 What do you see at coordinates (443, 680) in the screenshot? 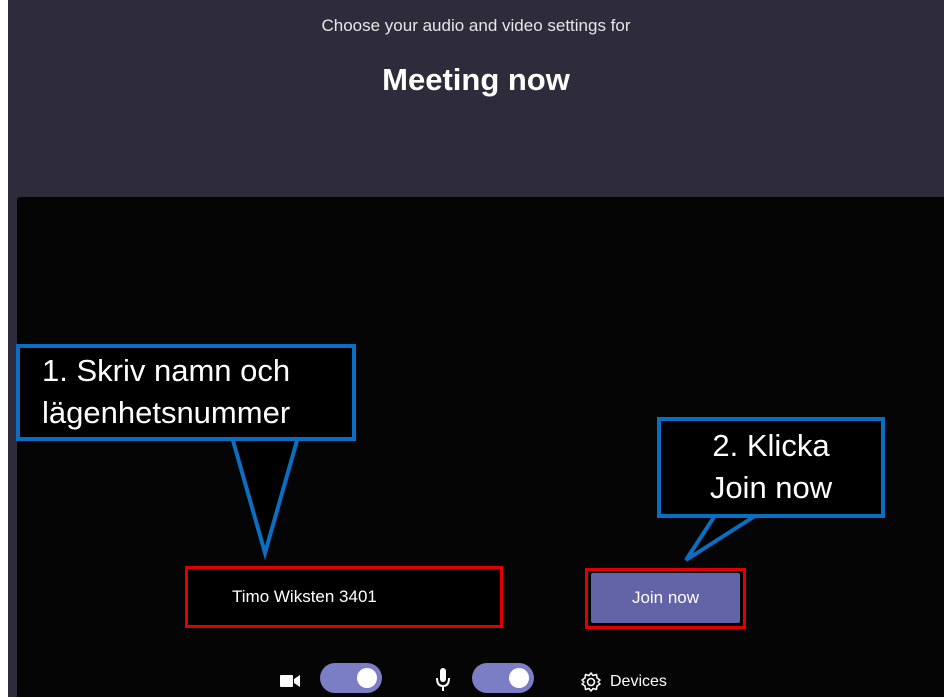
I see `microphone-icon` at bounding box center [443, 680].